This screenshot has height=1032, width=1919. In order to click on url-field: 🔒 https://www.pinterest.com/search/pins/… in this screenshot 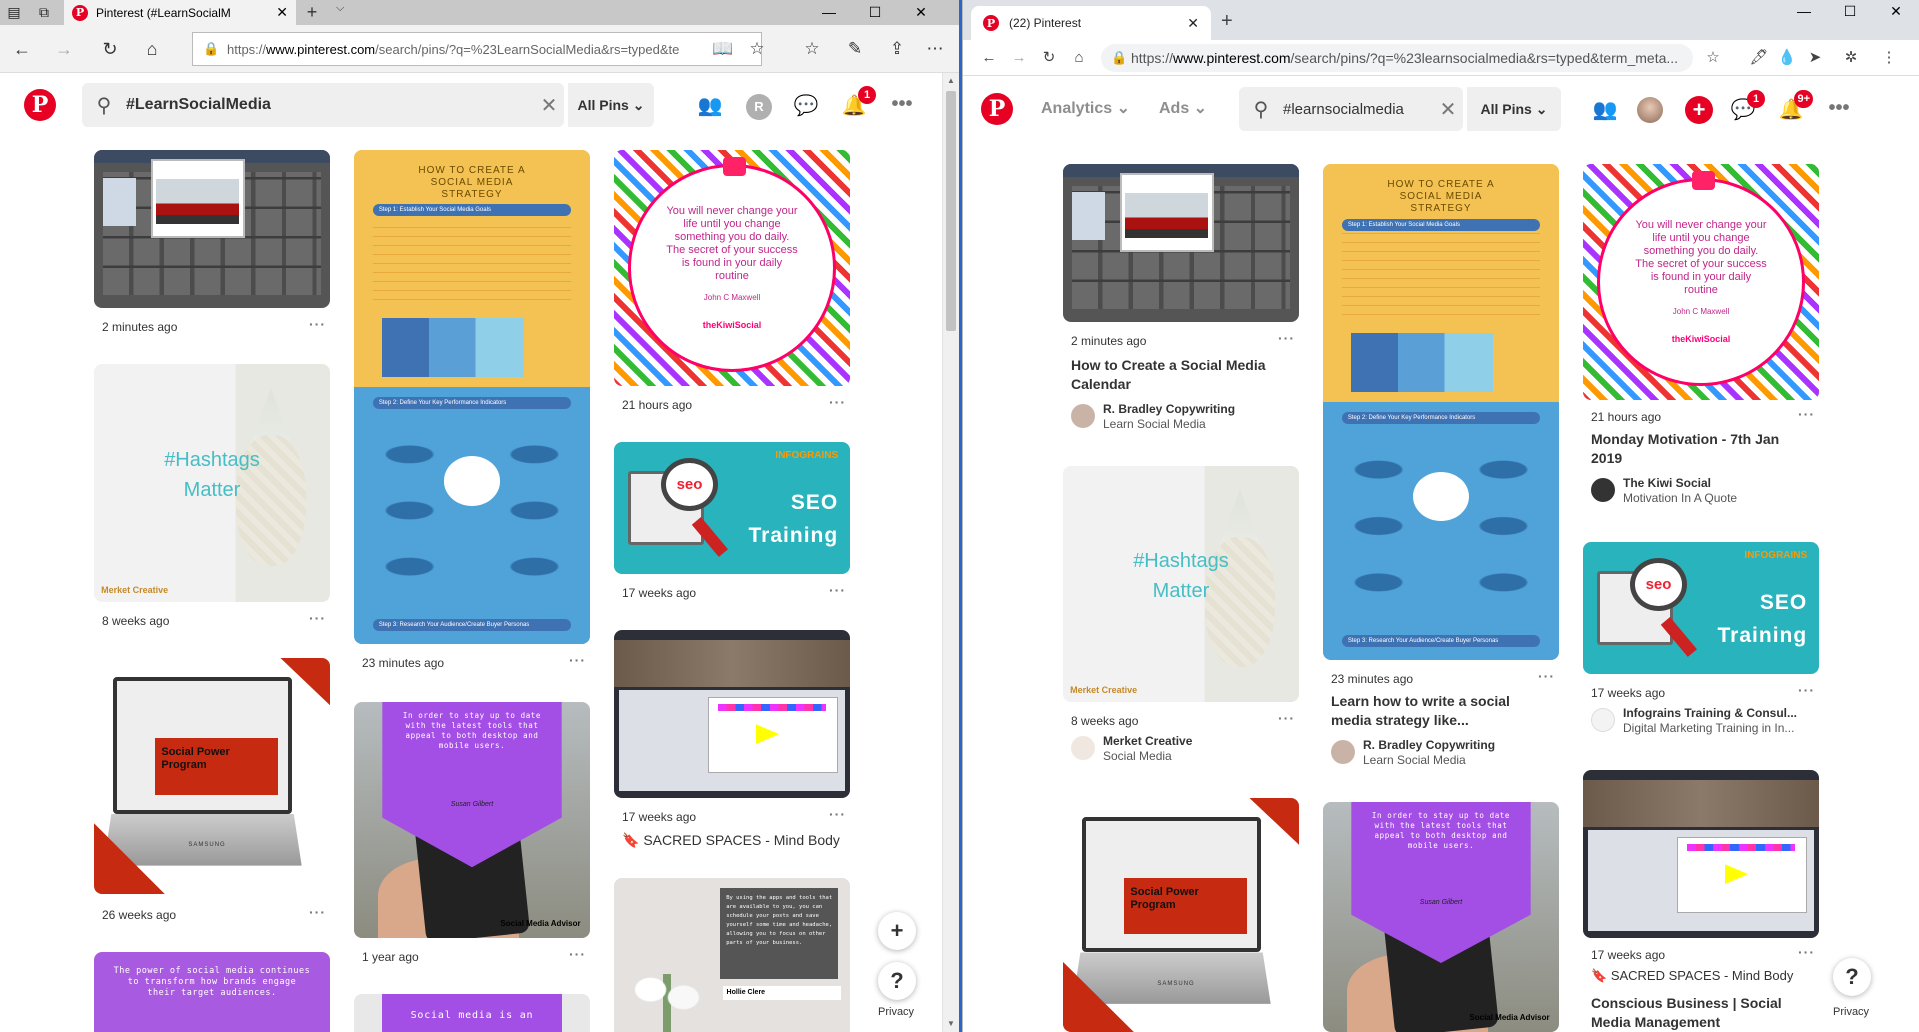, I will do `click(1397, 58)`.